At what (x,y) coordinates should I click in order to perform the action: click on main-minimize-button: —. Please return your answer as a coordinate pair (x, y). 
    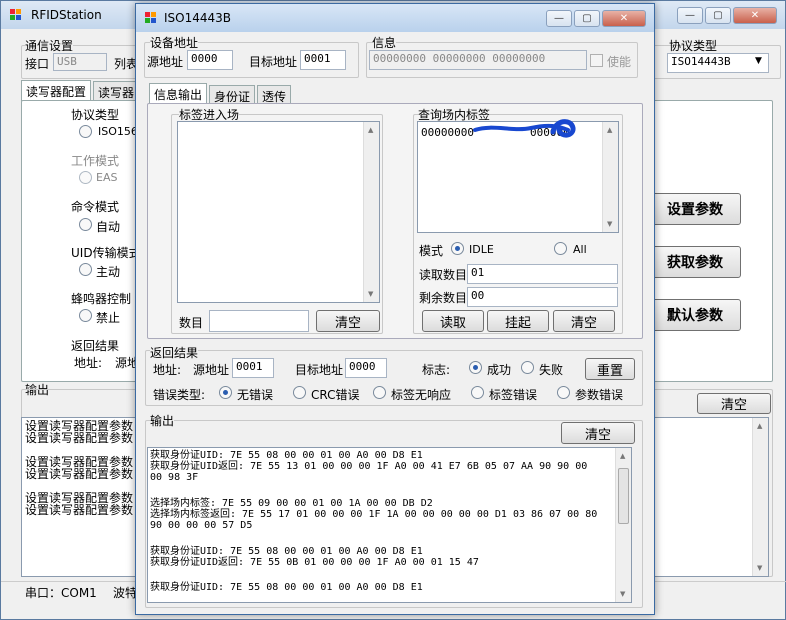
    Looking at the image, I should click on (690, 15).